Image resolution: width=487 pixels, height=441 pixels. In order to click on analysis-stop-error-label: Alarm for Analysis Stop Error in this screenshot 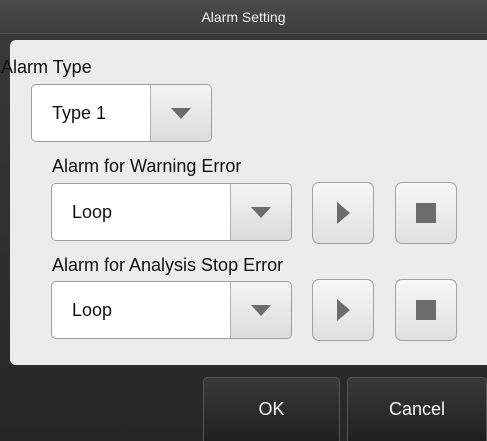, I will do `click(168, 265)`.